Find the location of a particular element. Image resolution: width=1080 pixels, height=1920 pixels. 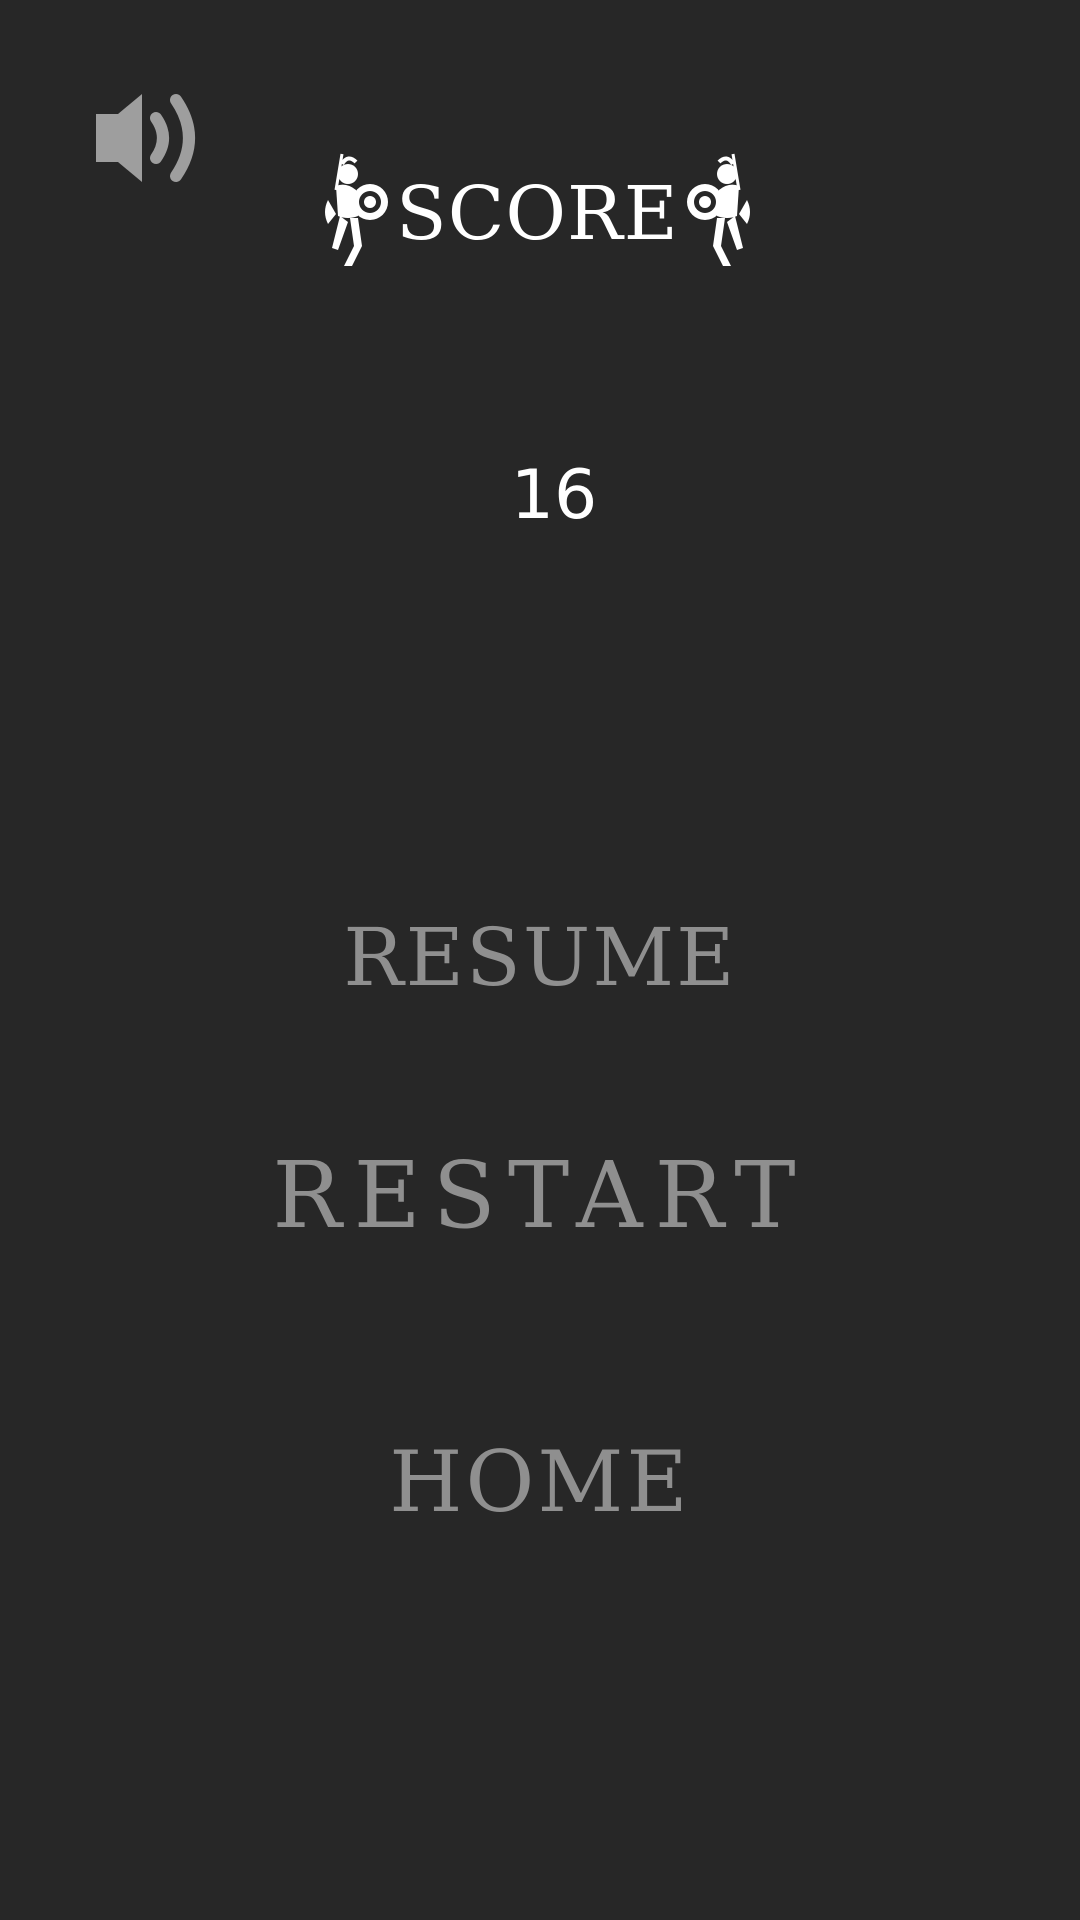

resume-button: RESUME is located at coordinates (540, 958).